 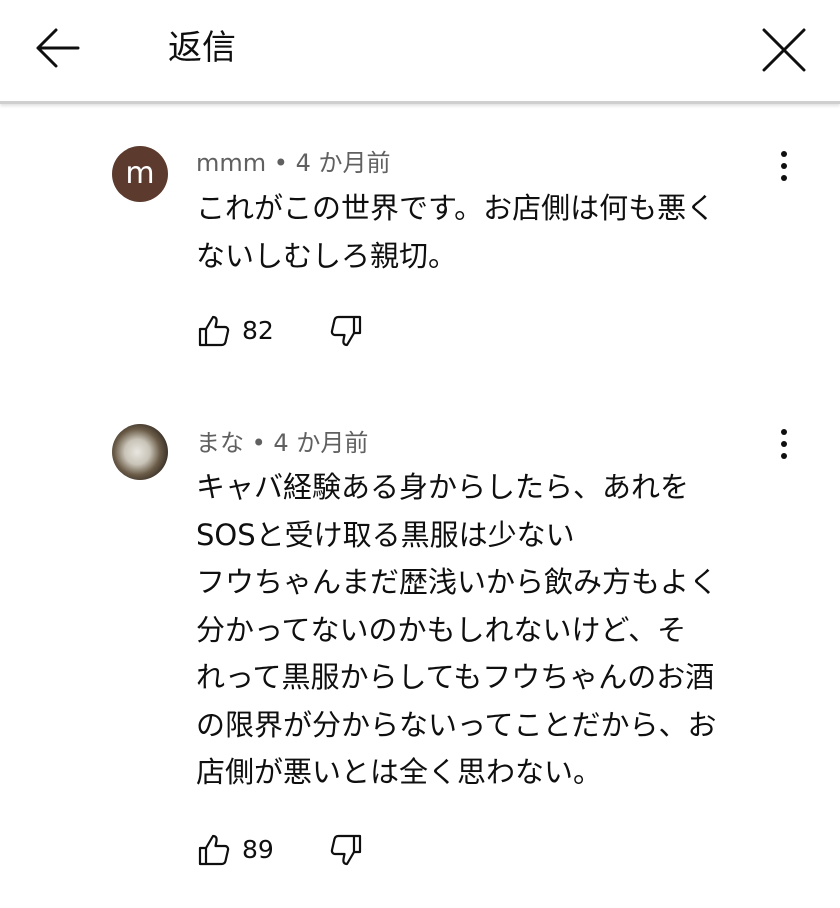 I want to click on comment-line: の限界が分からないってことだから、お, so click(x=456, y=724).